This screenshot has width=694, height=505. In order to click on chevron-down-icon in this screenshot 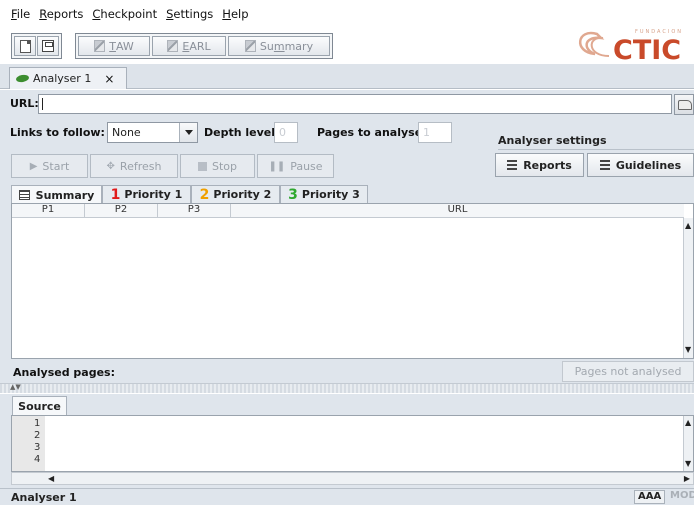, I will do `click(188, 132)`.